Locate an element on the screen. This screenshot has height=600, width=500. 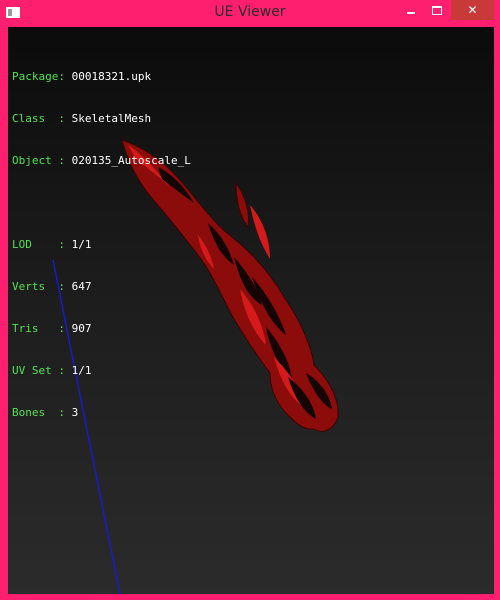
info-row-verts: Verts : 647 is located at coordinates (101, 287).